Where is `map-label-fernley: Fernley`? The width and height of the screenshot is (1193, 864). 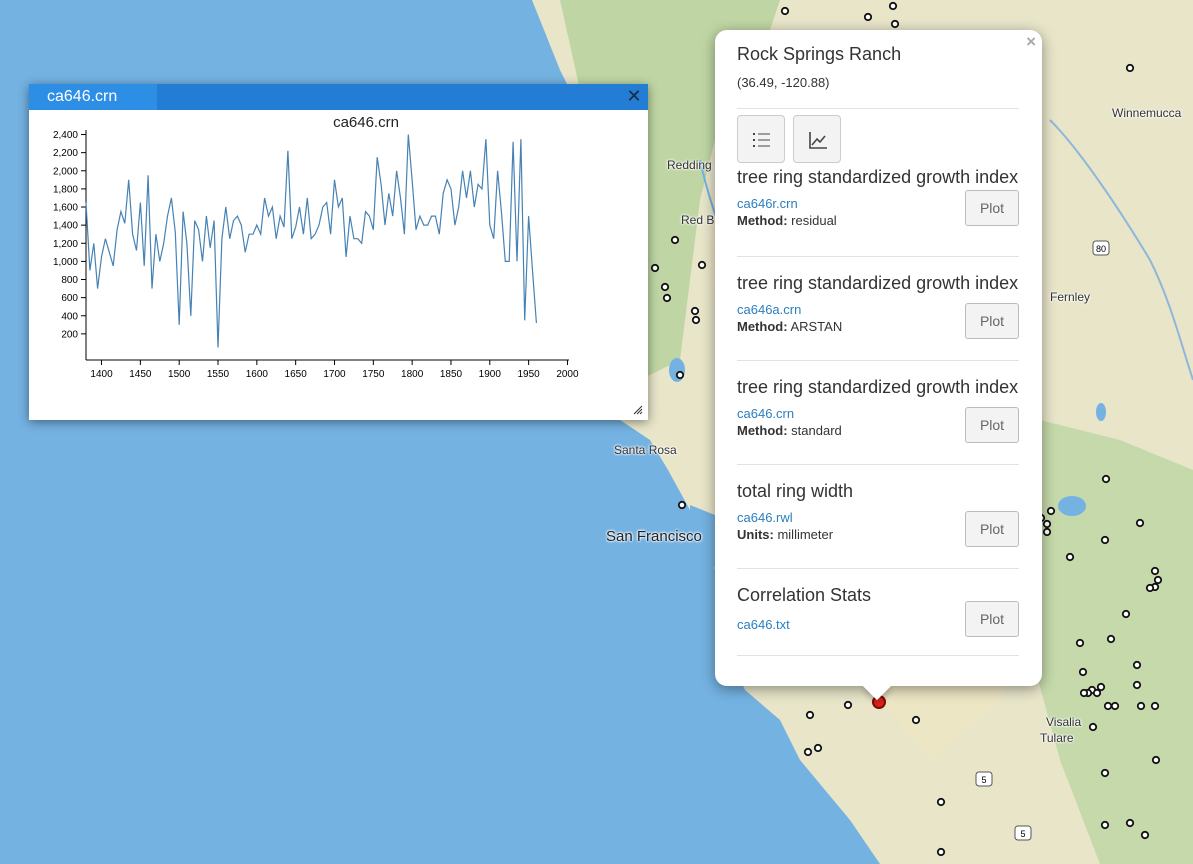
map-label-fernley: Fernley is located at coordinates (1070, 297).